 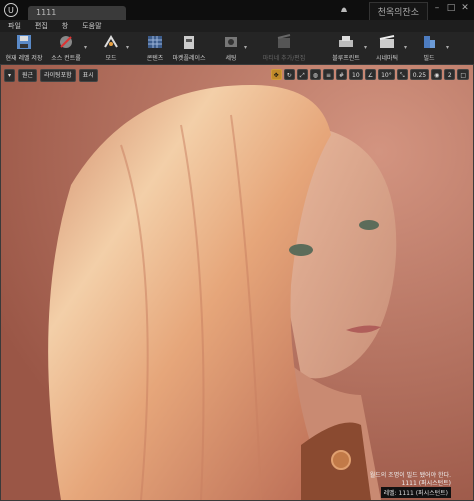 I want to click on lighting-warning-text: 월드의 조명이 빌드 됐어야 한다., so click(x=410, y=475).